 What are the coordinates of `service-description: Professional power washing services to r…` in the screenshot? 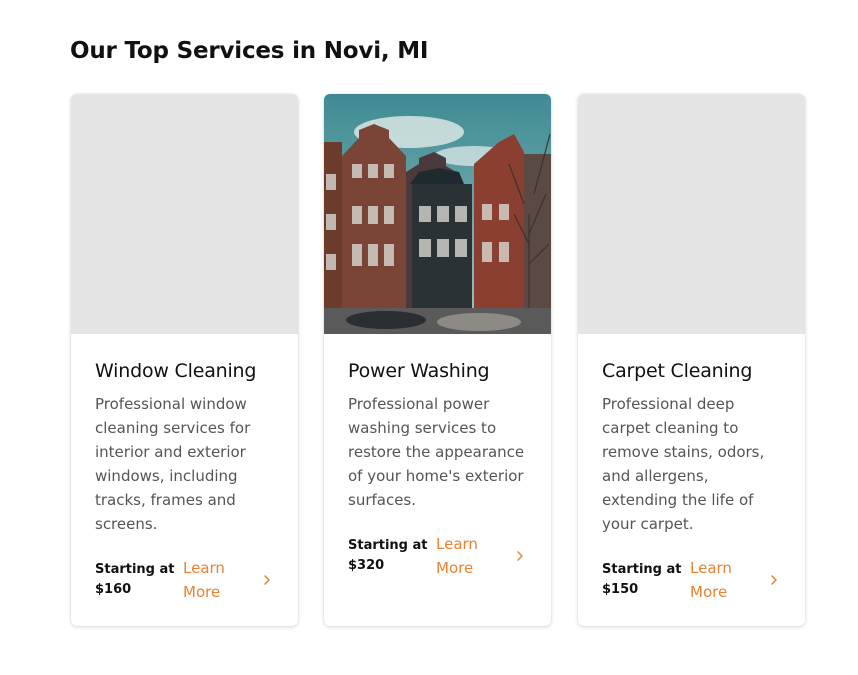 It's located at (436, 452).